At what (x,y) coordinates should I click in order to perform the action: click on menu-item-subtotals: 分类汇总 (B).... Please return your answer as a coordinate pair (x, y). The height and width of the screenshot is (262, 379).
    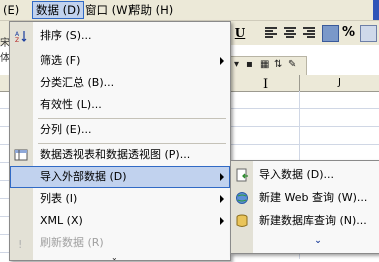
    Looking at the image, I should click on (120, 83).